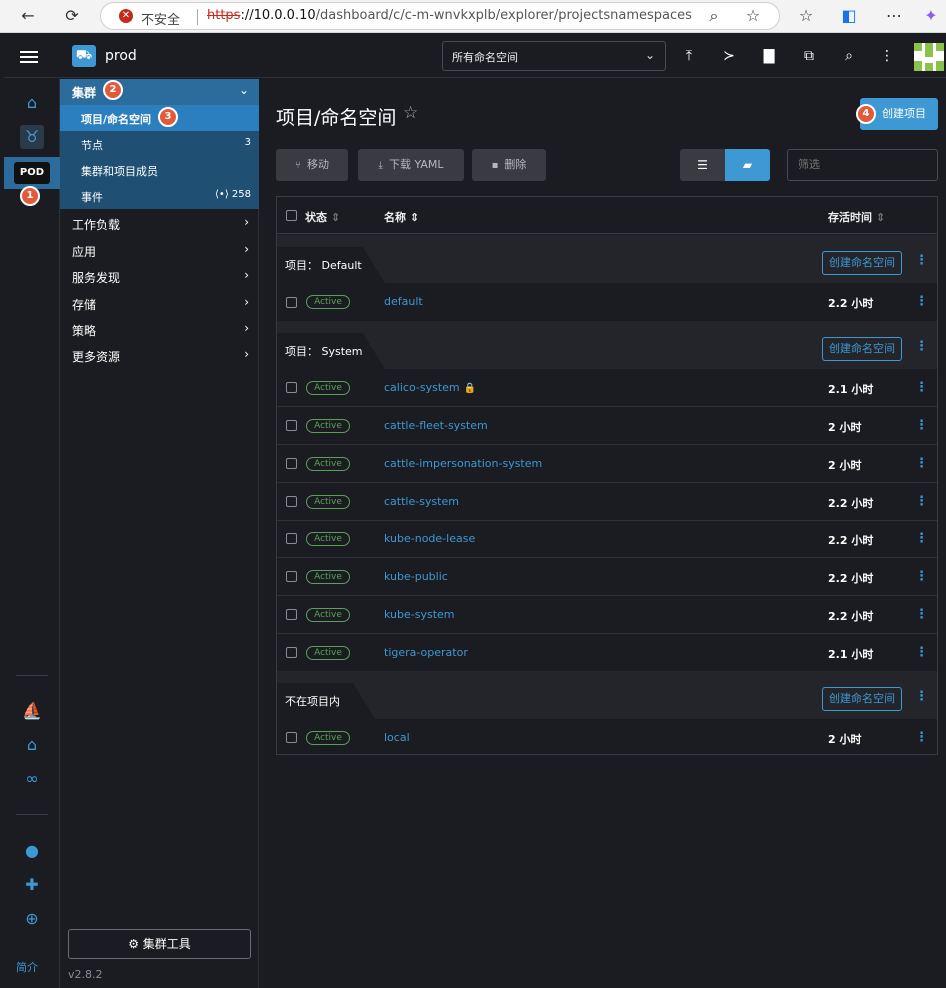  What do you see at coordinates (32, 851) in the screenshot?
I see `users-icon: ●` at bounding box center [32, 851].